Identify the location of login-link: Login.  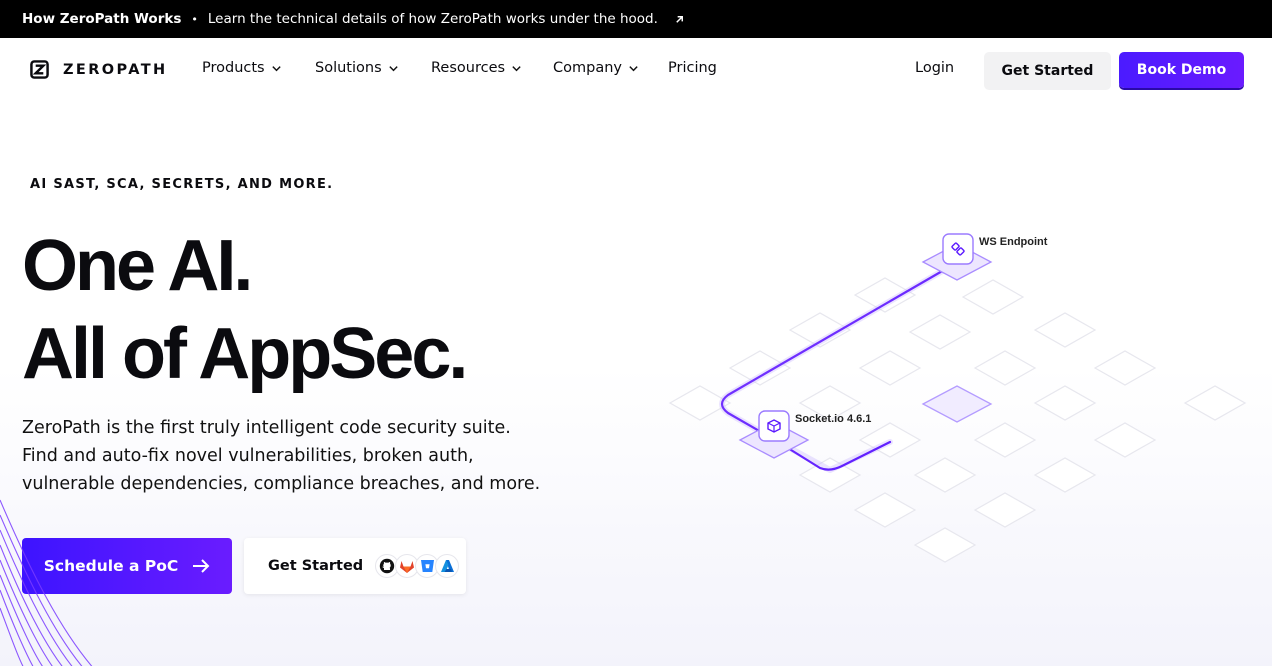
(934, 68).